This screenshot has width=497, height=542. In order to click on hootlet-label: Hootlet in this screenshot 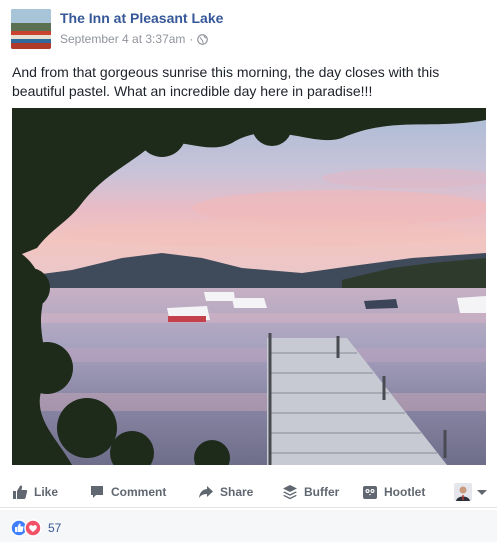, I will do `click(405, 492)`.